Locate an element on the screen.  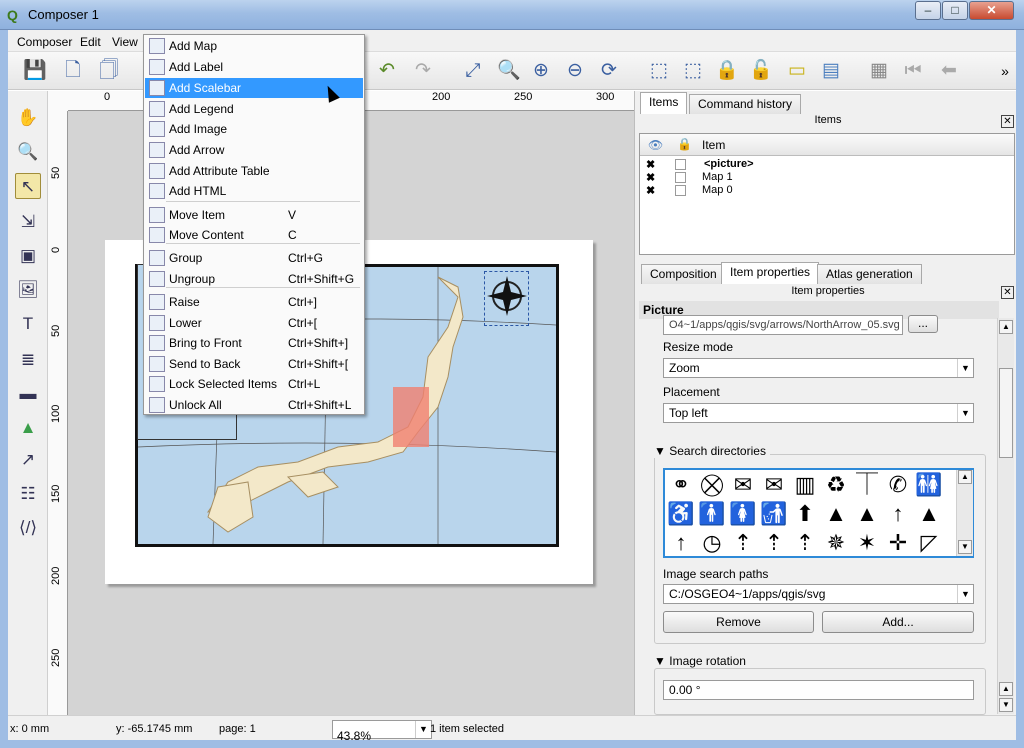
svg-symbol-icon: ⚭ is located at coordinates (681, 485).